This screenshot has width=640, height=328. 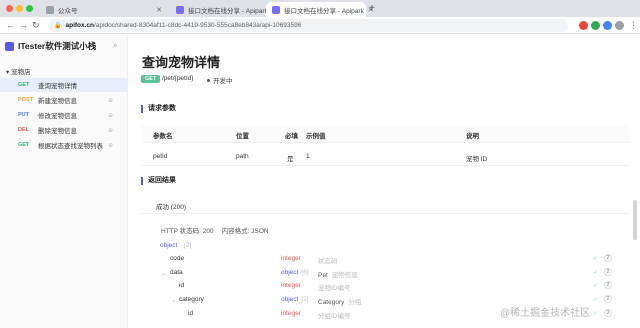 What do you see at coordinates (10, 25) in the screenshot?
I see `back-icon: ←` at bounding box center [10, 25].